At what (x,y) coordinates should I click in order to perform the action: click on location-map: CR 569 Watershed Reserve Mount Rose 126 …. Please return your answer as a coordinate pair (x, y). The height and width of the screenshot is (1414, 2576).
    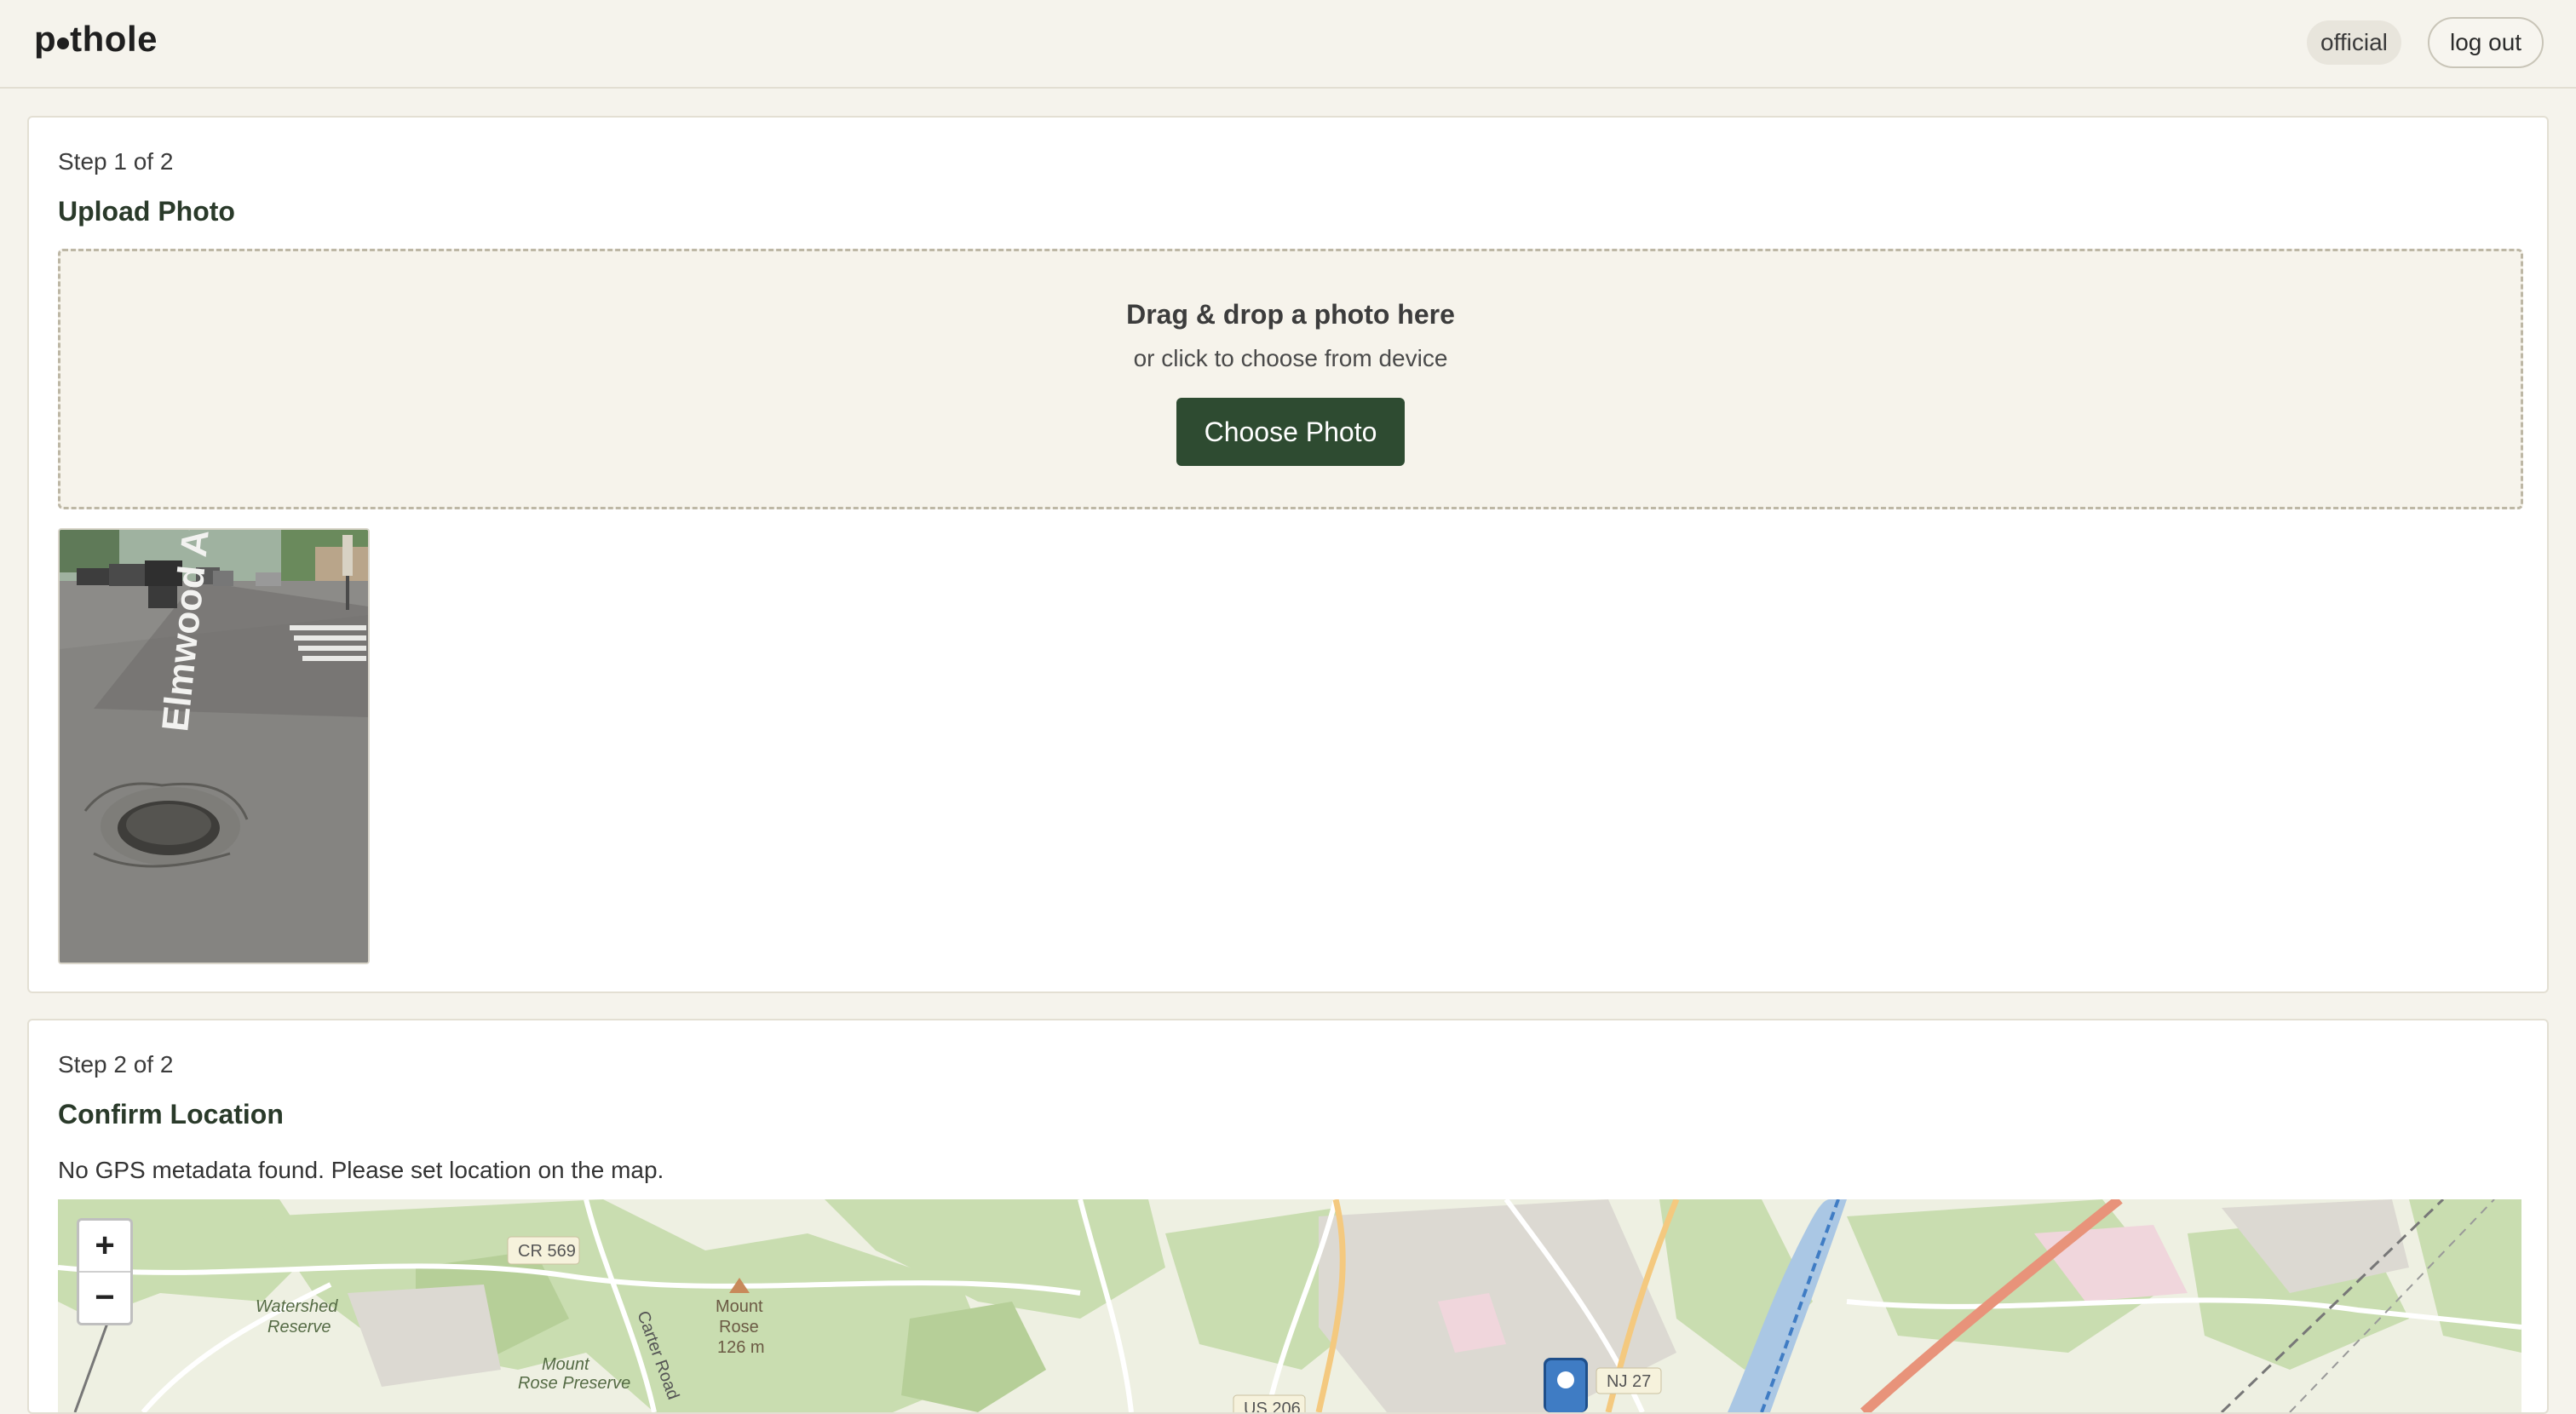
    Looking at the image, I should click on (1289, 1305).